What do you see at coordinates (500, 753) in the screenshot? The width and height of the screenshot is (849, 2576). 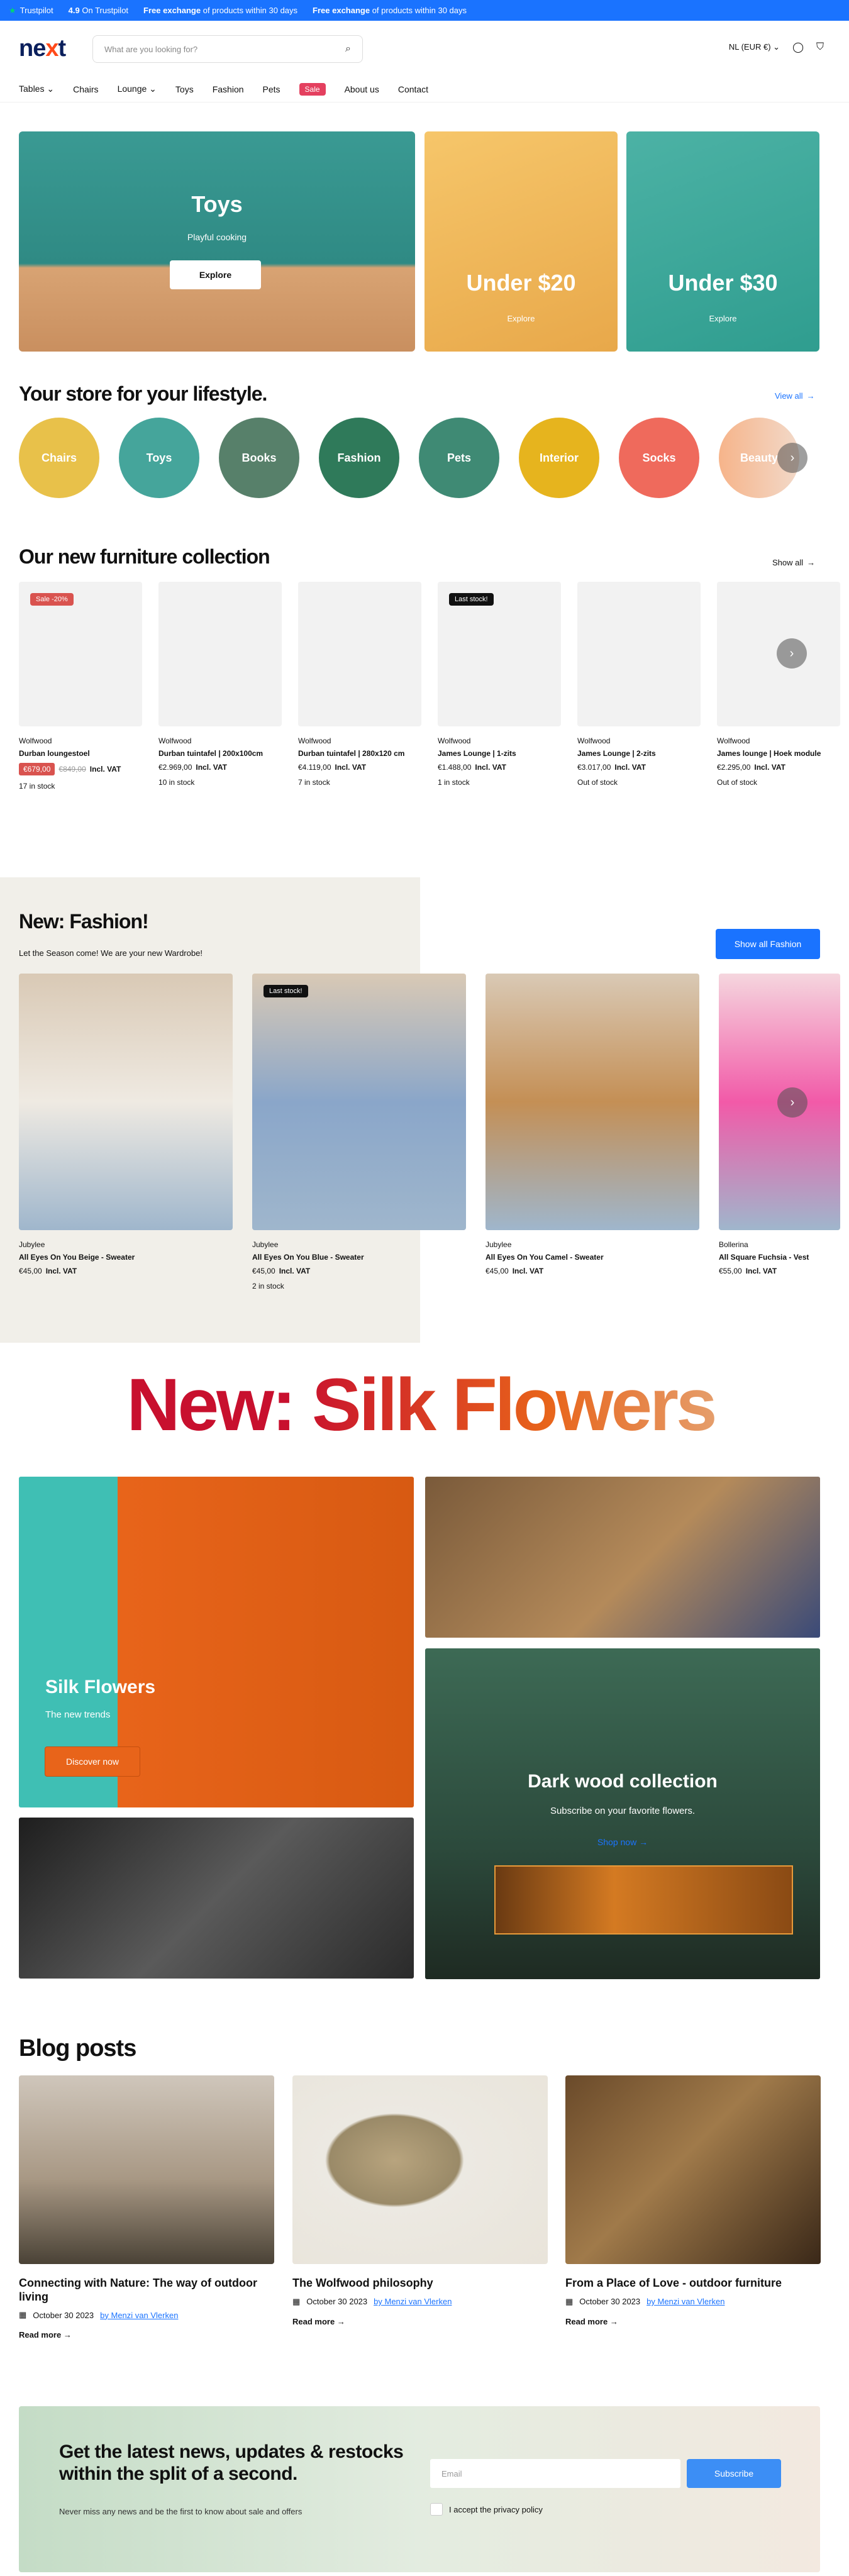 I see `product-name: James Lounge | 1-zits` at bounding box center [500, 753].